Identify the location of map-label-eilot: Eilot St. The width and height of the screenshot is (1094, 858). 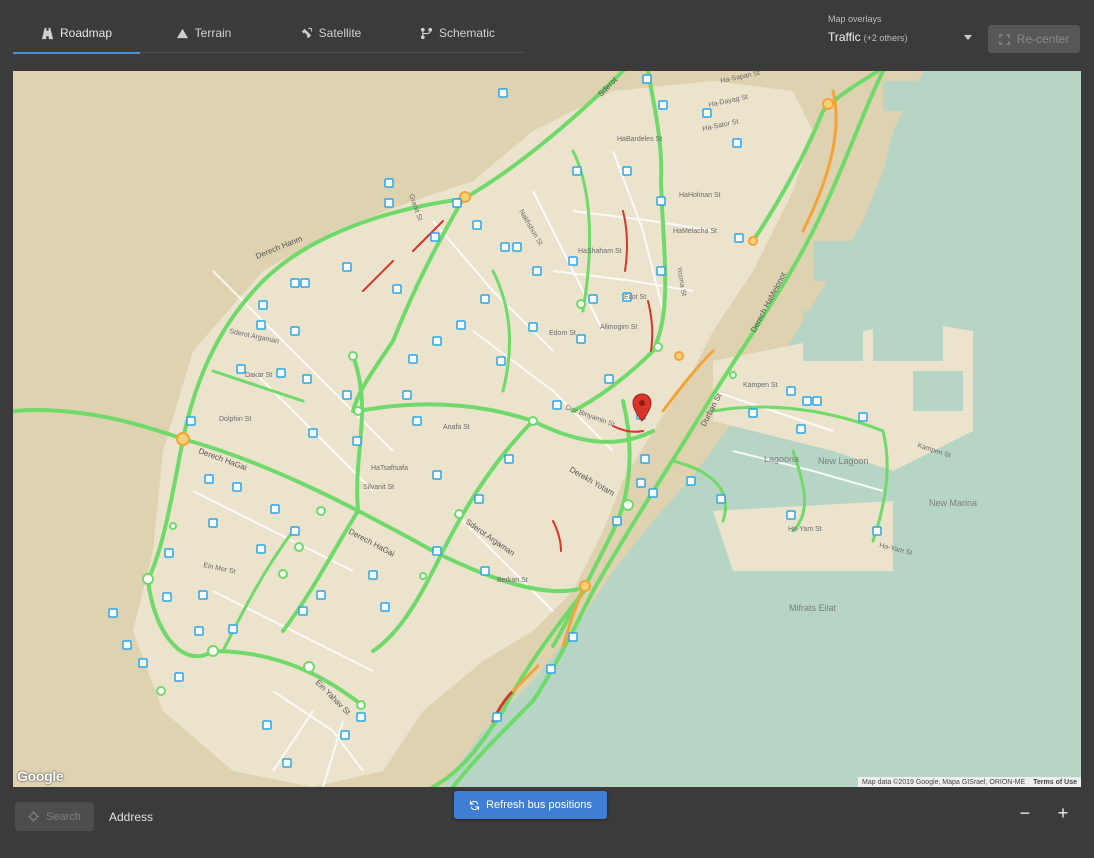
(635, 297).